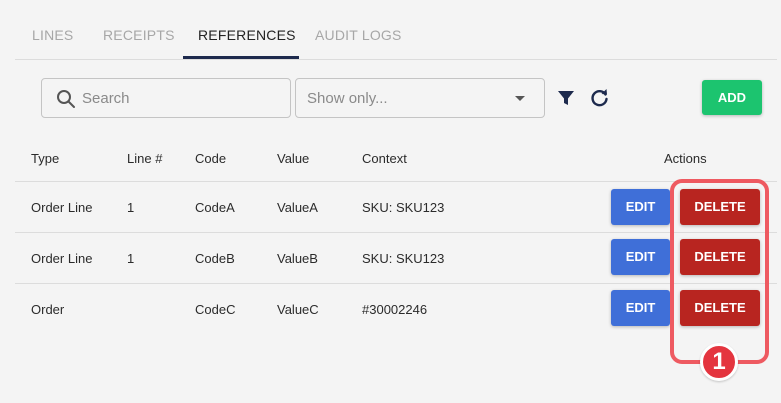 The width and height of the screenshot is (781, 403). Describe the element at coordinates (600, 98) in the screenshot. I see `refresh-icon` at that location.